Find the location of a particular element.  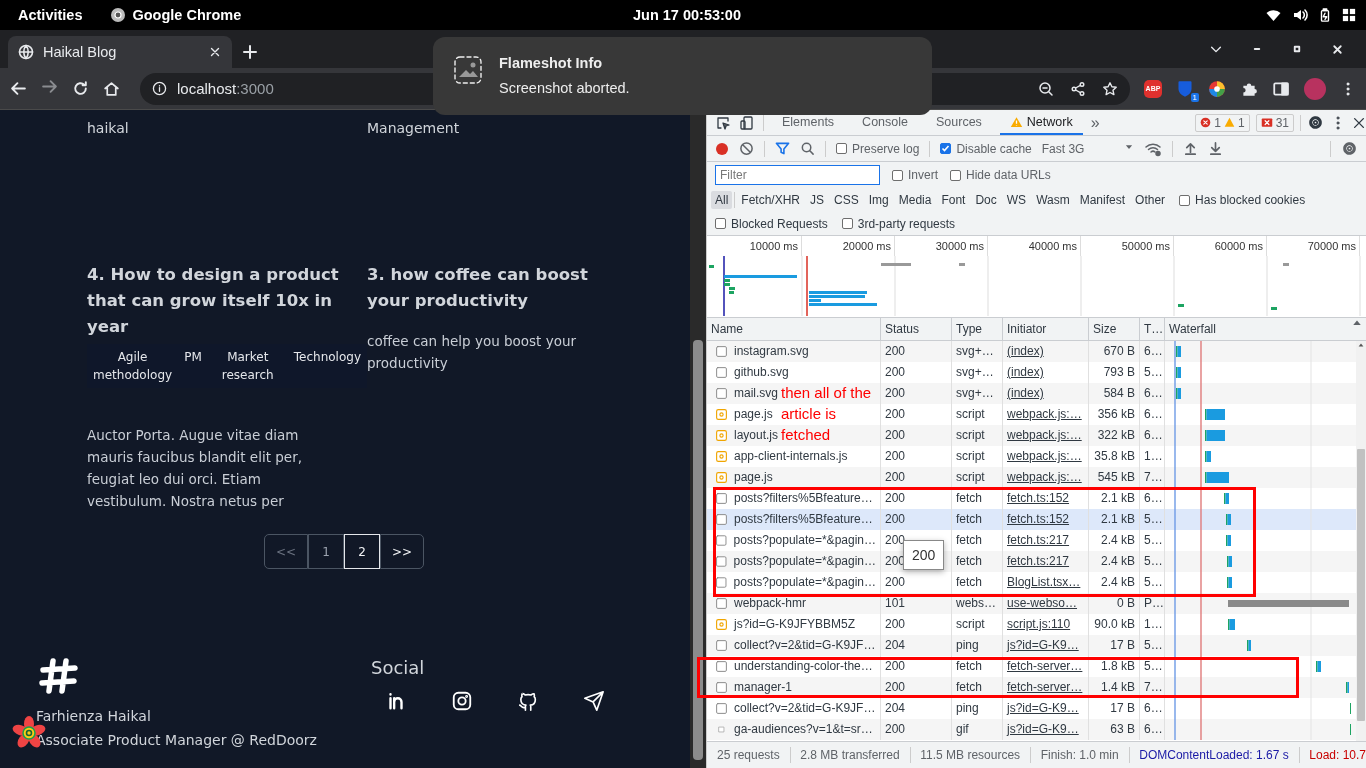

status-text: Finish: 1.0 min is located at coordinates (1079, 755).